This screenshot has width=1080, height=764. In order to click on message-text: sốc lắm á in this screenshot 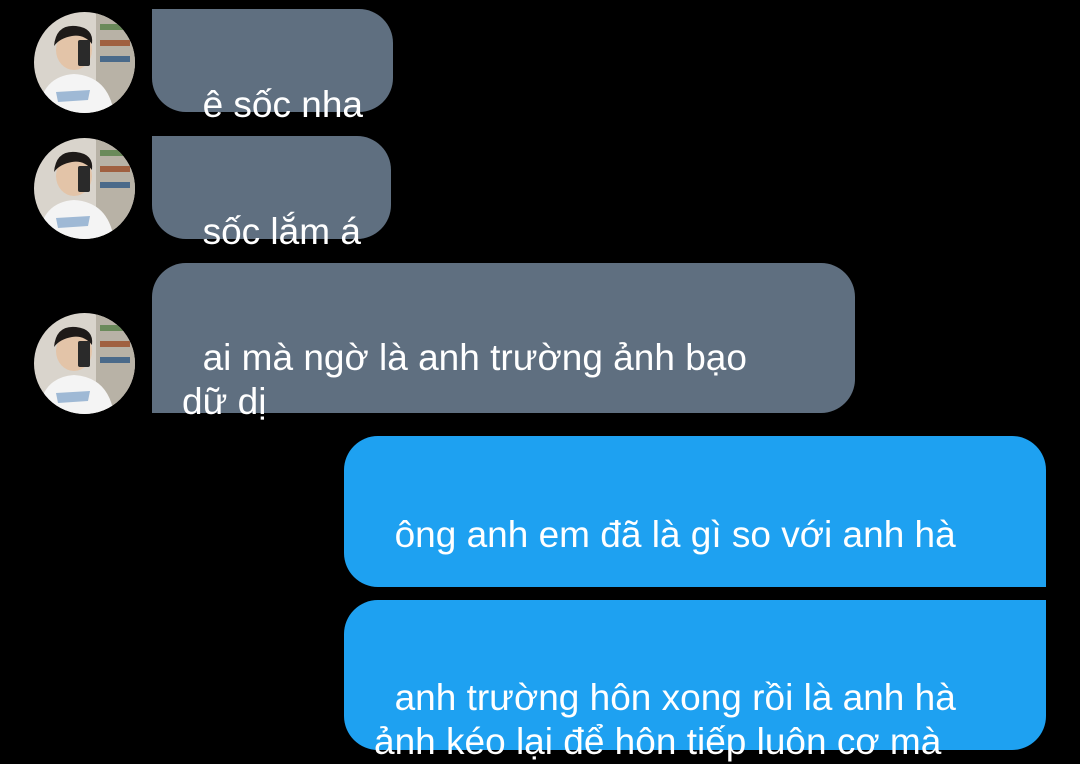, I will do `click(281, 231)`.